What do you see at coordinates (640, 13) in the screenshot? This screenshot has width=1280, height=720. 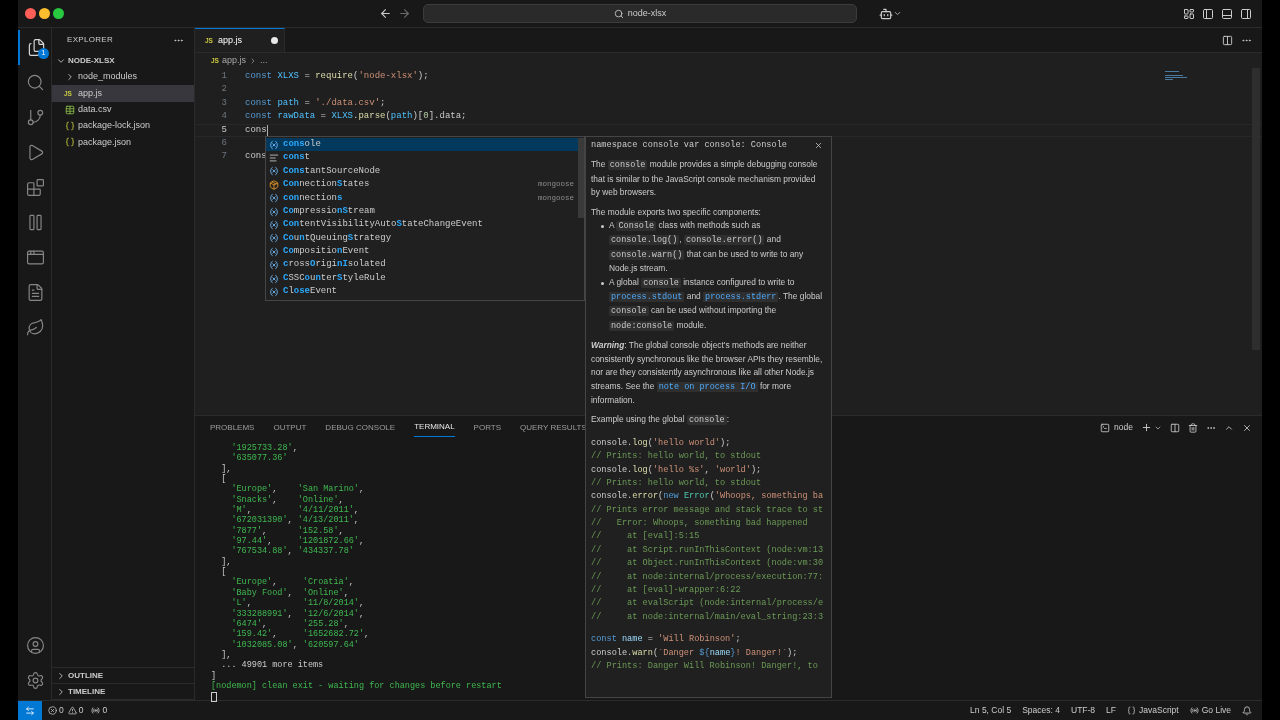 I see `search-field: node-xlsx` at bounding box center [640, 13].